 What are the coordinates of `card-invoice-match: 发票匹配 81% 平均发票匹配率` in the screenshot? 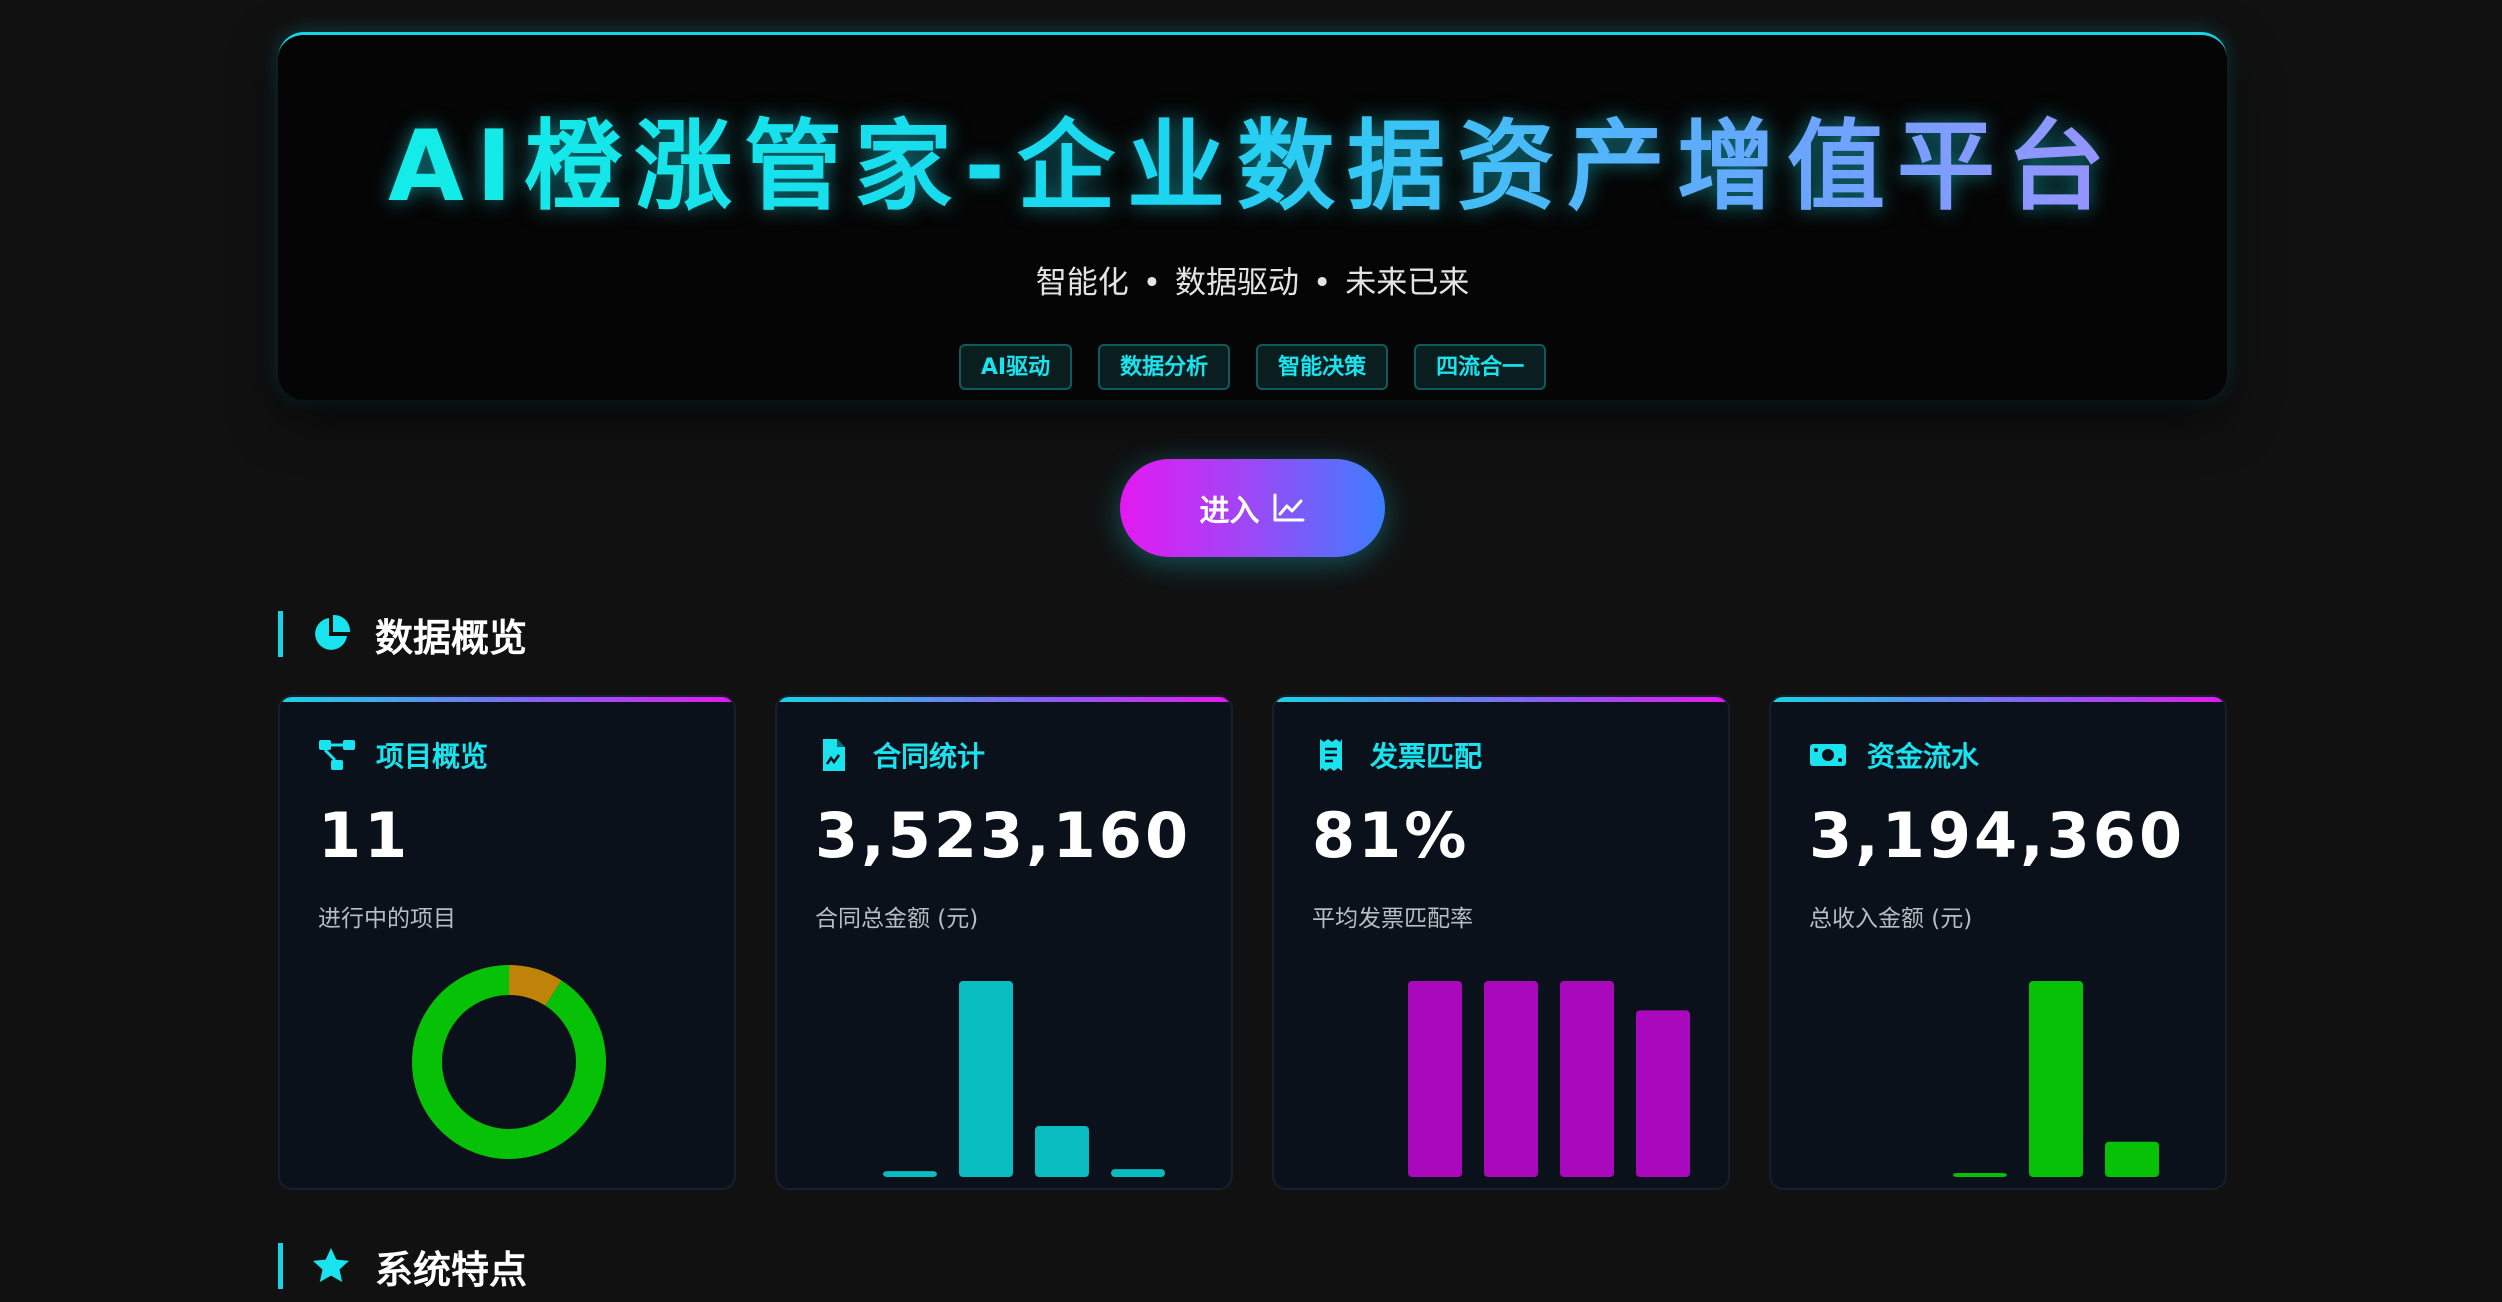 It's located at (1501, 942).